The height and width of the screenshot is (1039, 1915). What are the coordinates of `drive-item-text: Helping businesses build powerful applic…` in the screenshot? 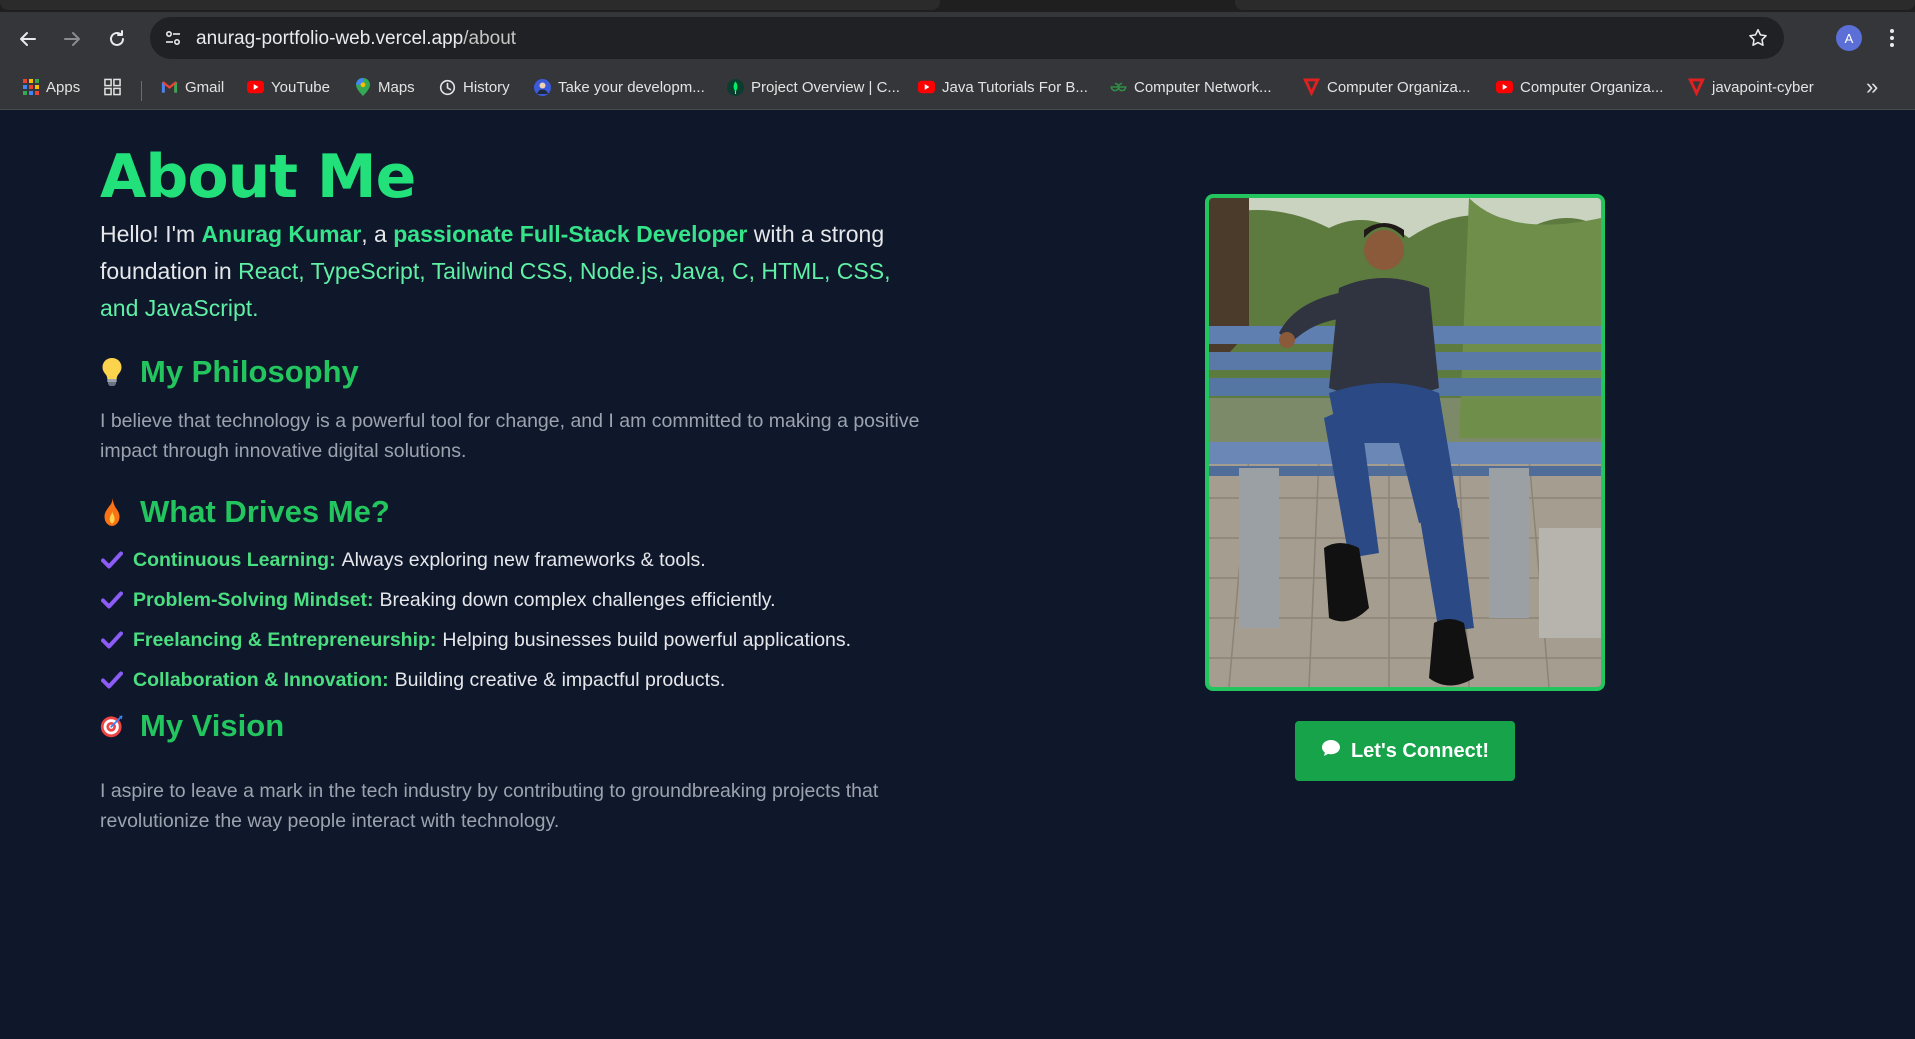 It's located at (647, 639).